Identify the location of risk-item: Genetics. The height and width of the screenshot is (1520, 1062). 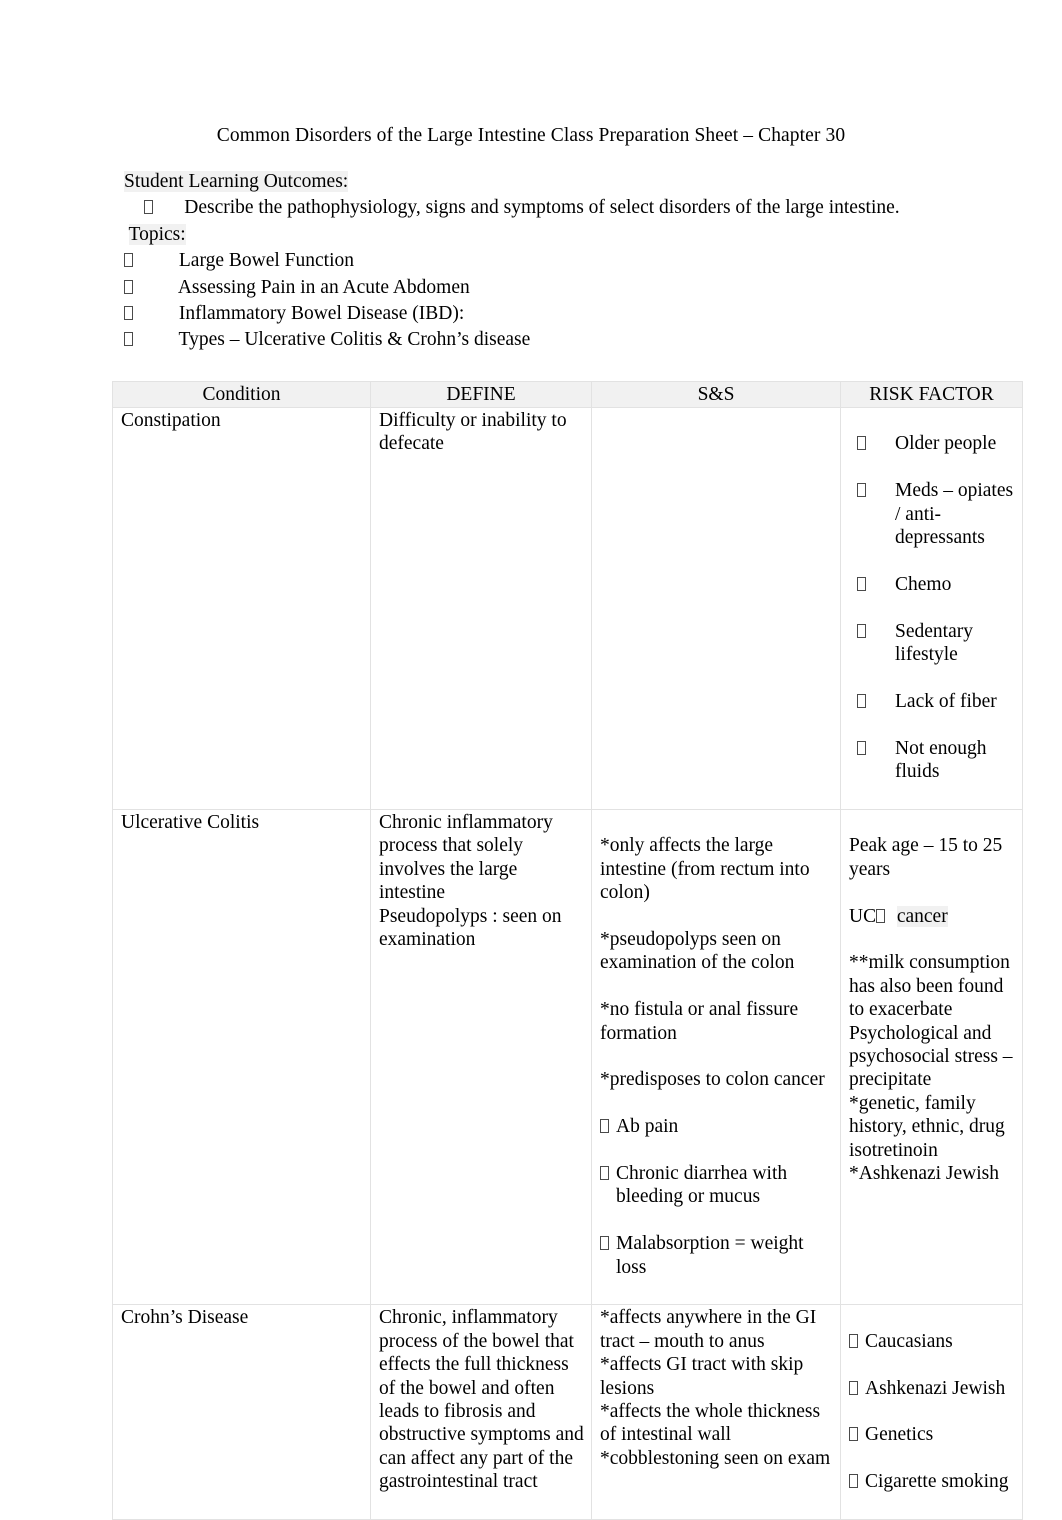
(932, 1434).